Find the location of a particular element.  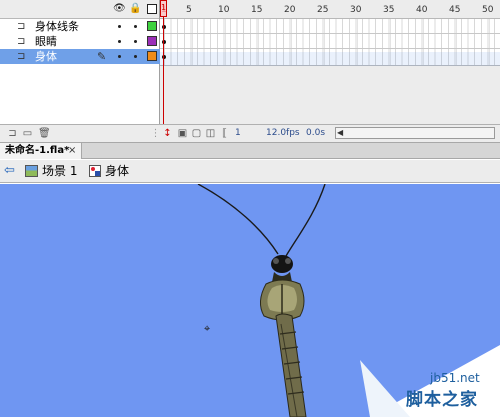

ruler-tick: 15 is located at coordinates (257, 10).